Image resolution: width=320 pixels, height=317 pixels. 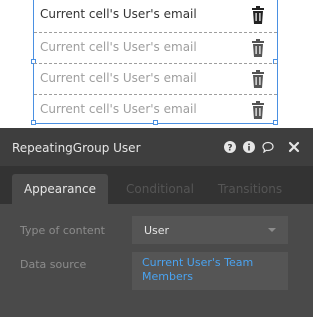 I want to click on tab-bar: Appearance Conditional Transitions, so click(x=156, y=185).